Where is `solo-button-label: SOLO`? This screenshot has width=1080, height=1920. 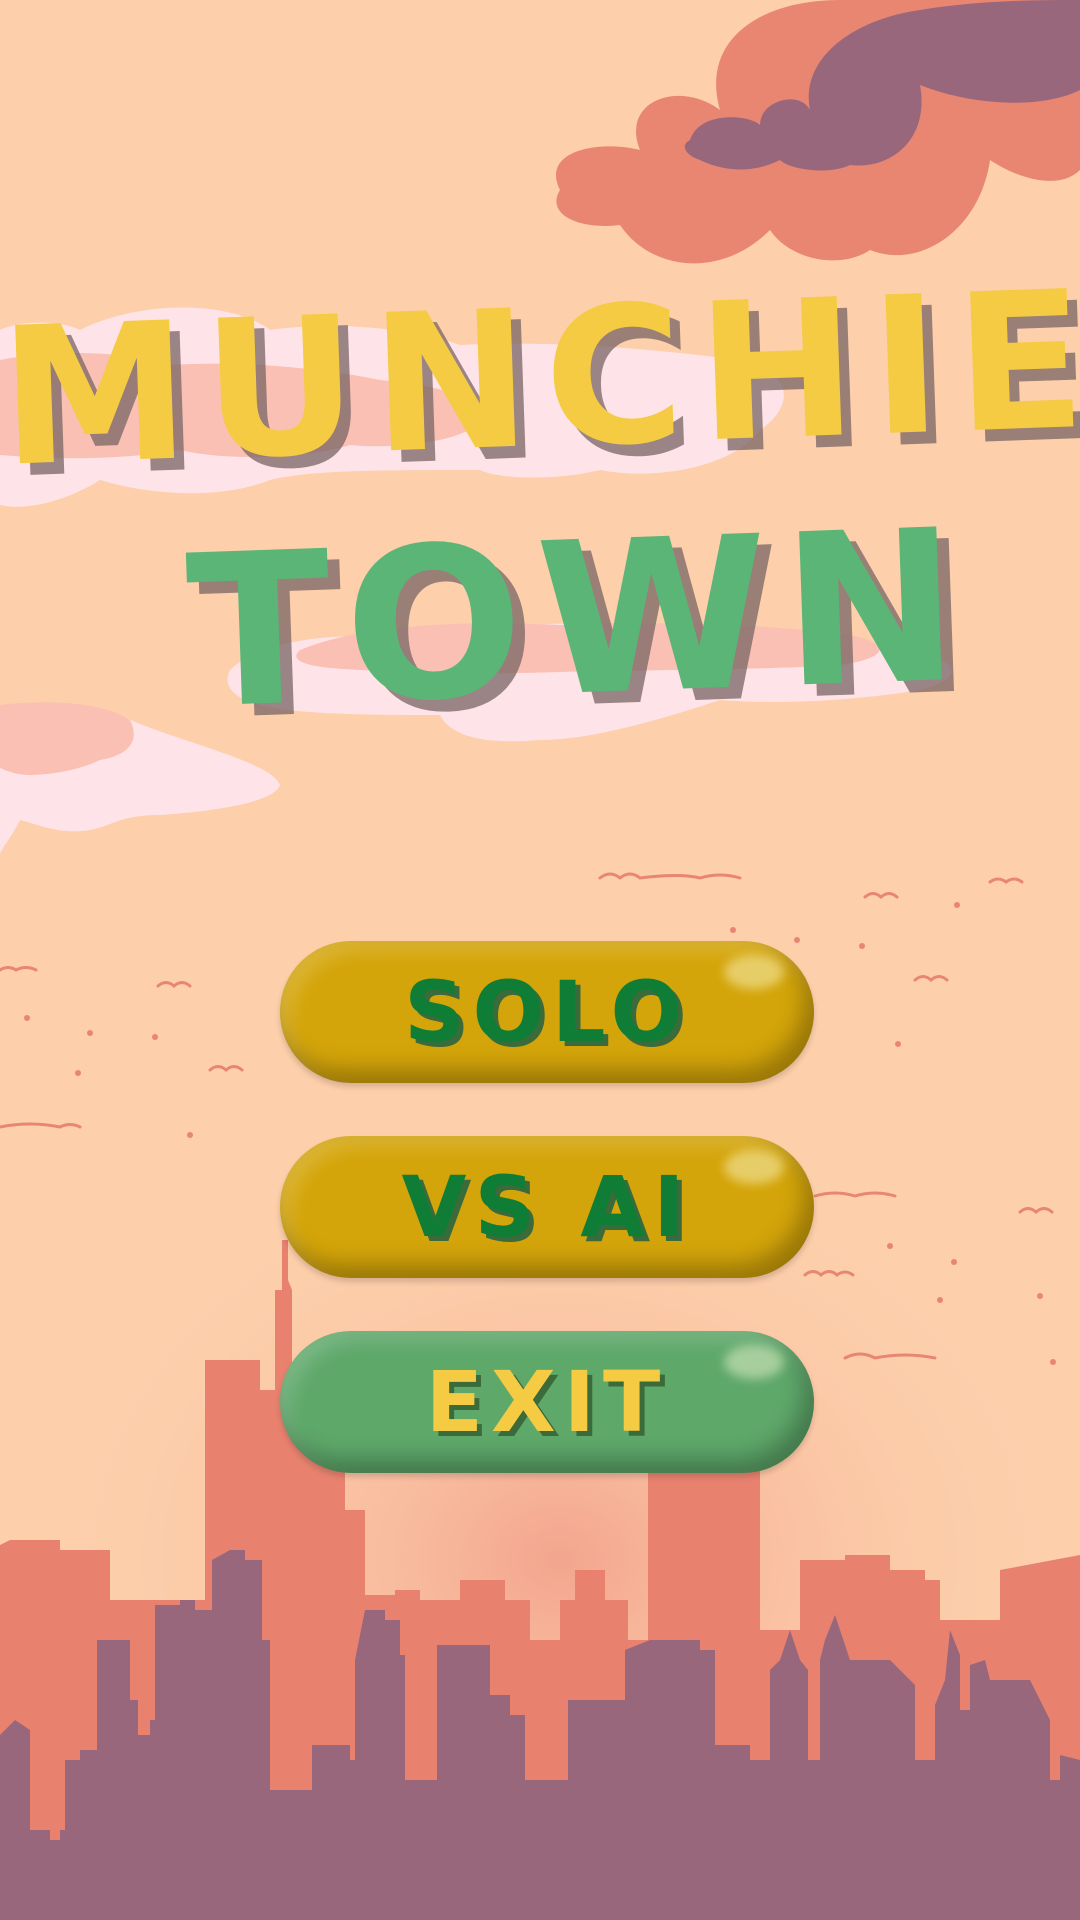
solo-button-label: SOLO is located at coordinates (547, 1012).